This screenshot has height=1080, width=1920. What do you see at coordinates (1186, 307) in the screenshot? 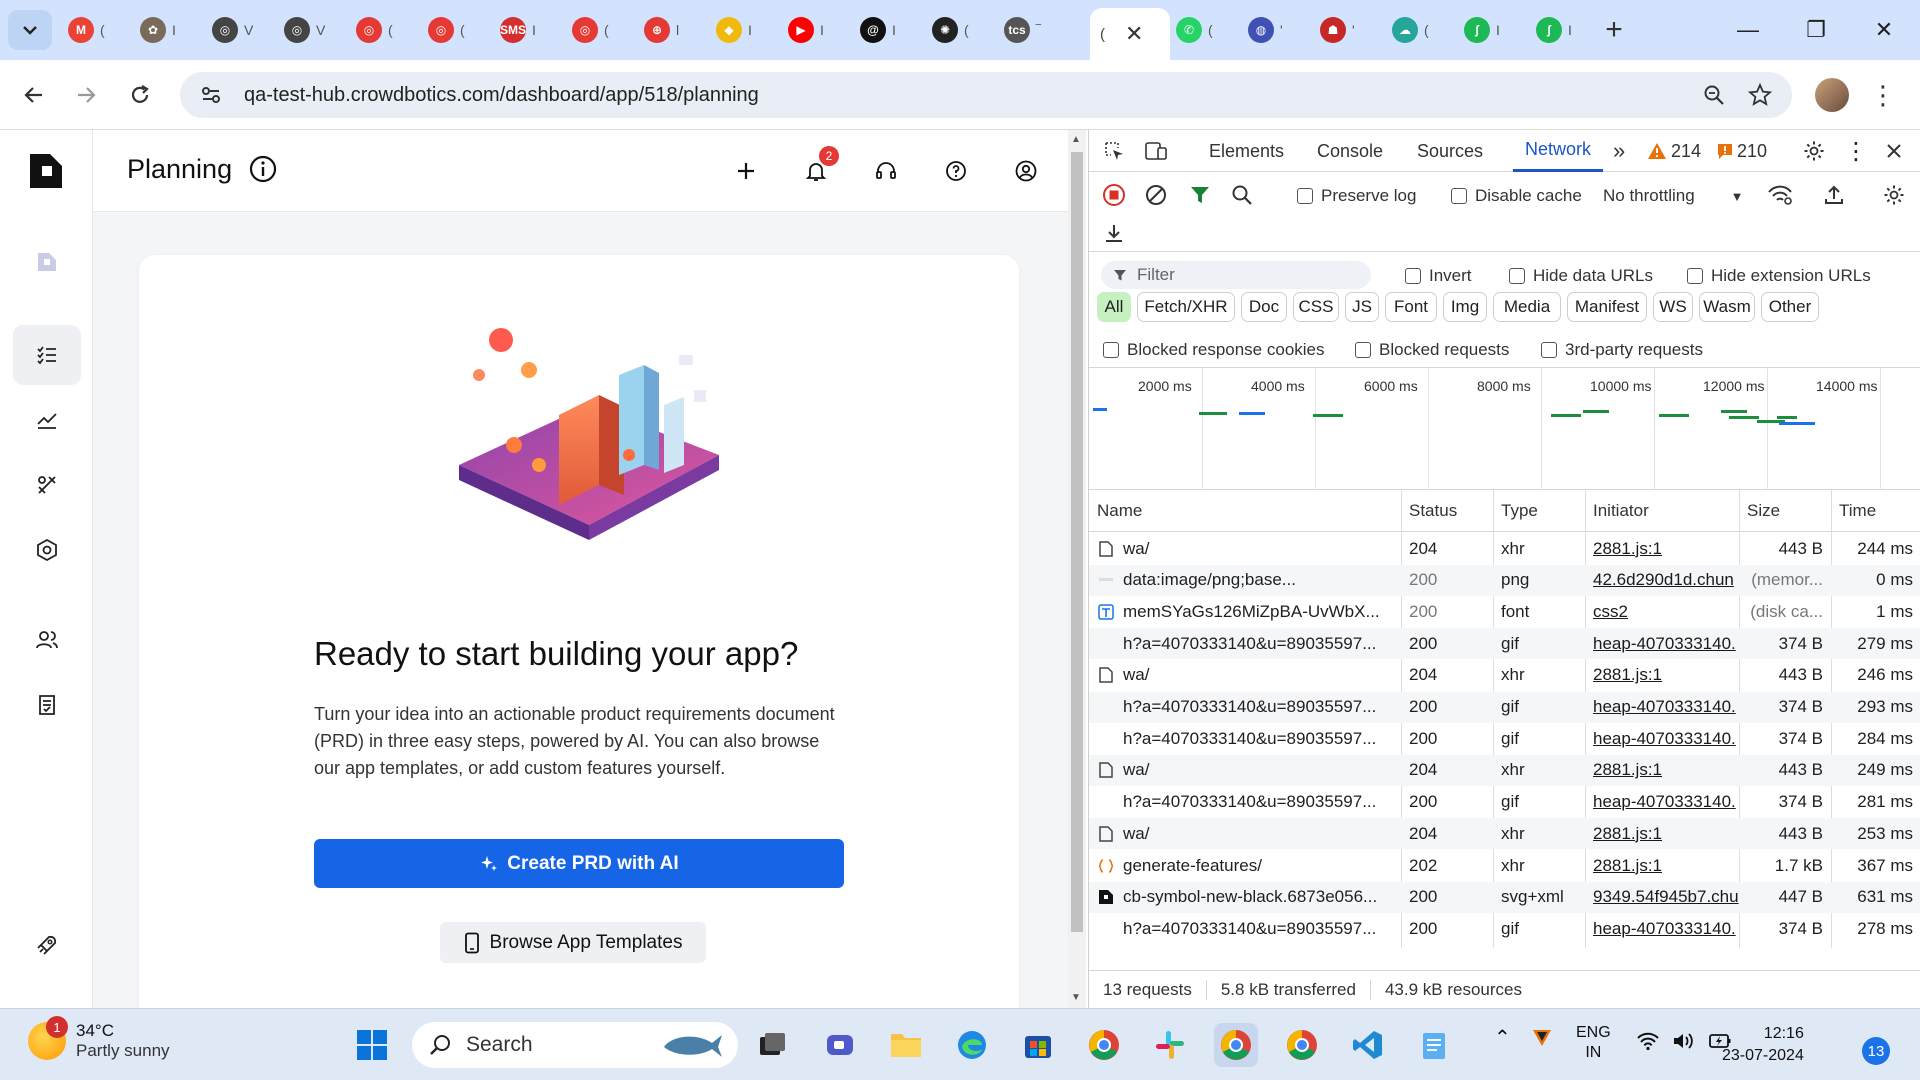
I see `type-filter-fetchxhr: Fetch/XHR` at bounding box center [1186, 307].